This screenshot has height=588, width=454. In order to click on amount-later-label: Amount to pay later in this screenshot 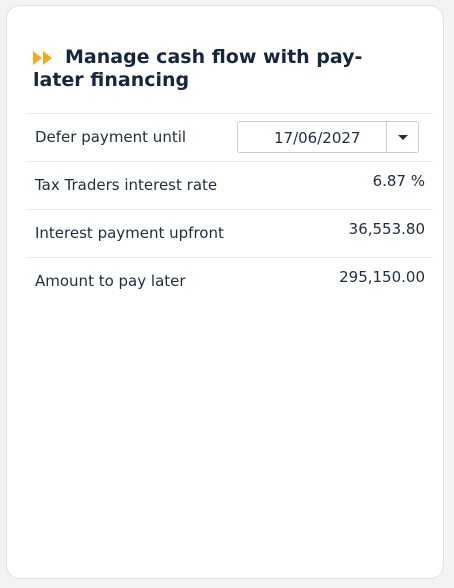, I will do `click(110, 281)`.